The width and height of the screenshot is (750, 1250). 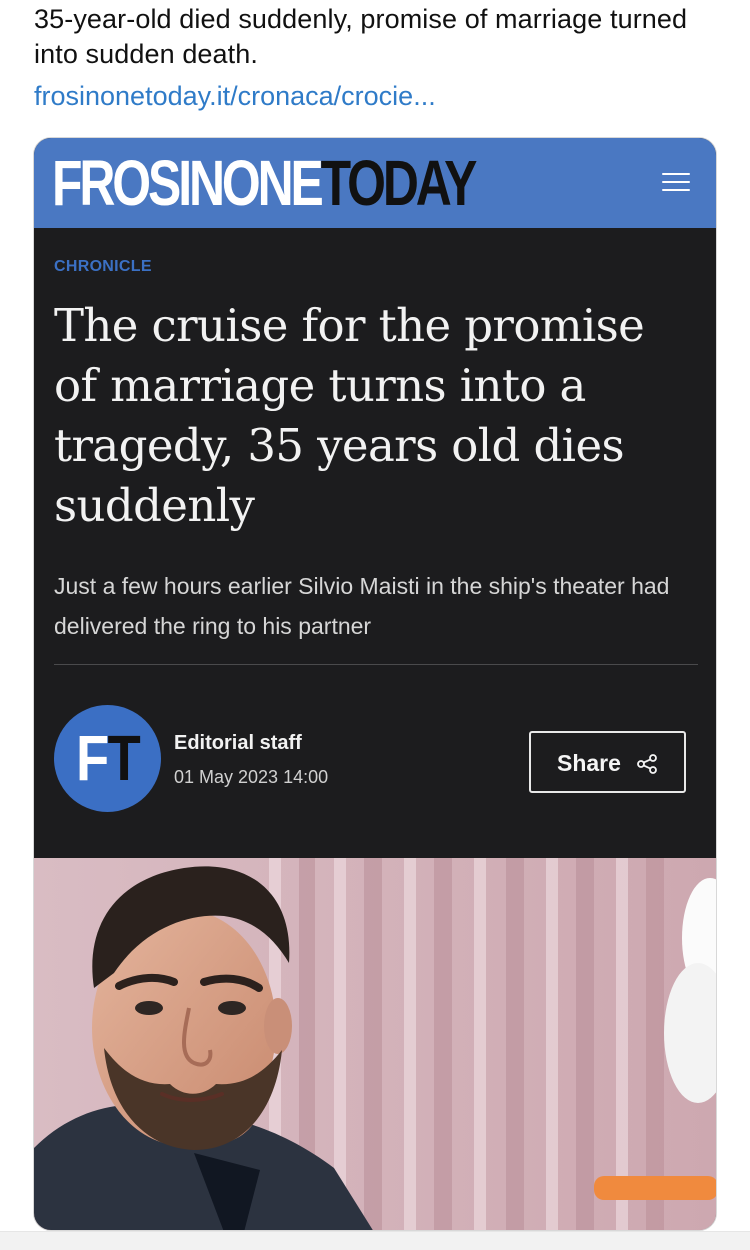 I want to click on author-name: Editorial staff, so click(x=238, y=743).